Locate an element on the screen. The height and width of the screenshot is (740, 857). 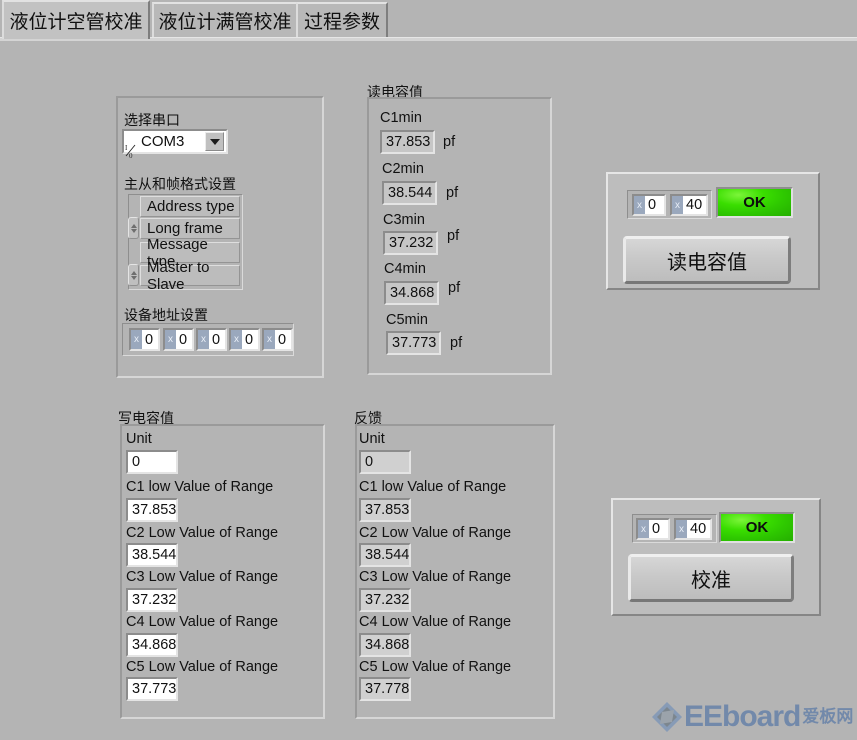
c1min-label: C1min is located at coordinates (401, 118).